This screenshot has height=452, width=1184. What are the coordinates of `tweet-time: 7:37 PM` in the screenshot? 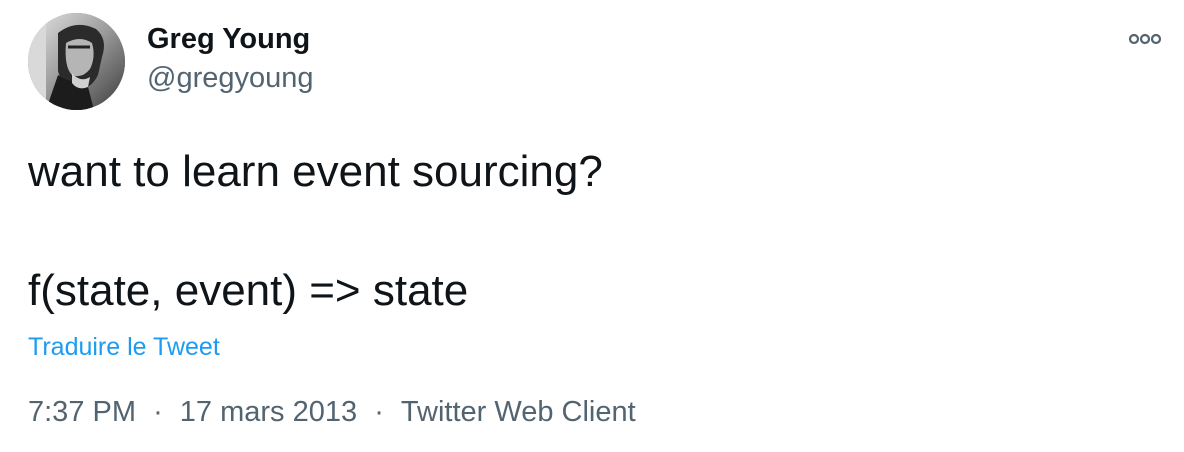 It's located at (82, 412).